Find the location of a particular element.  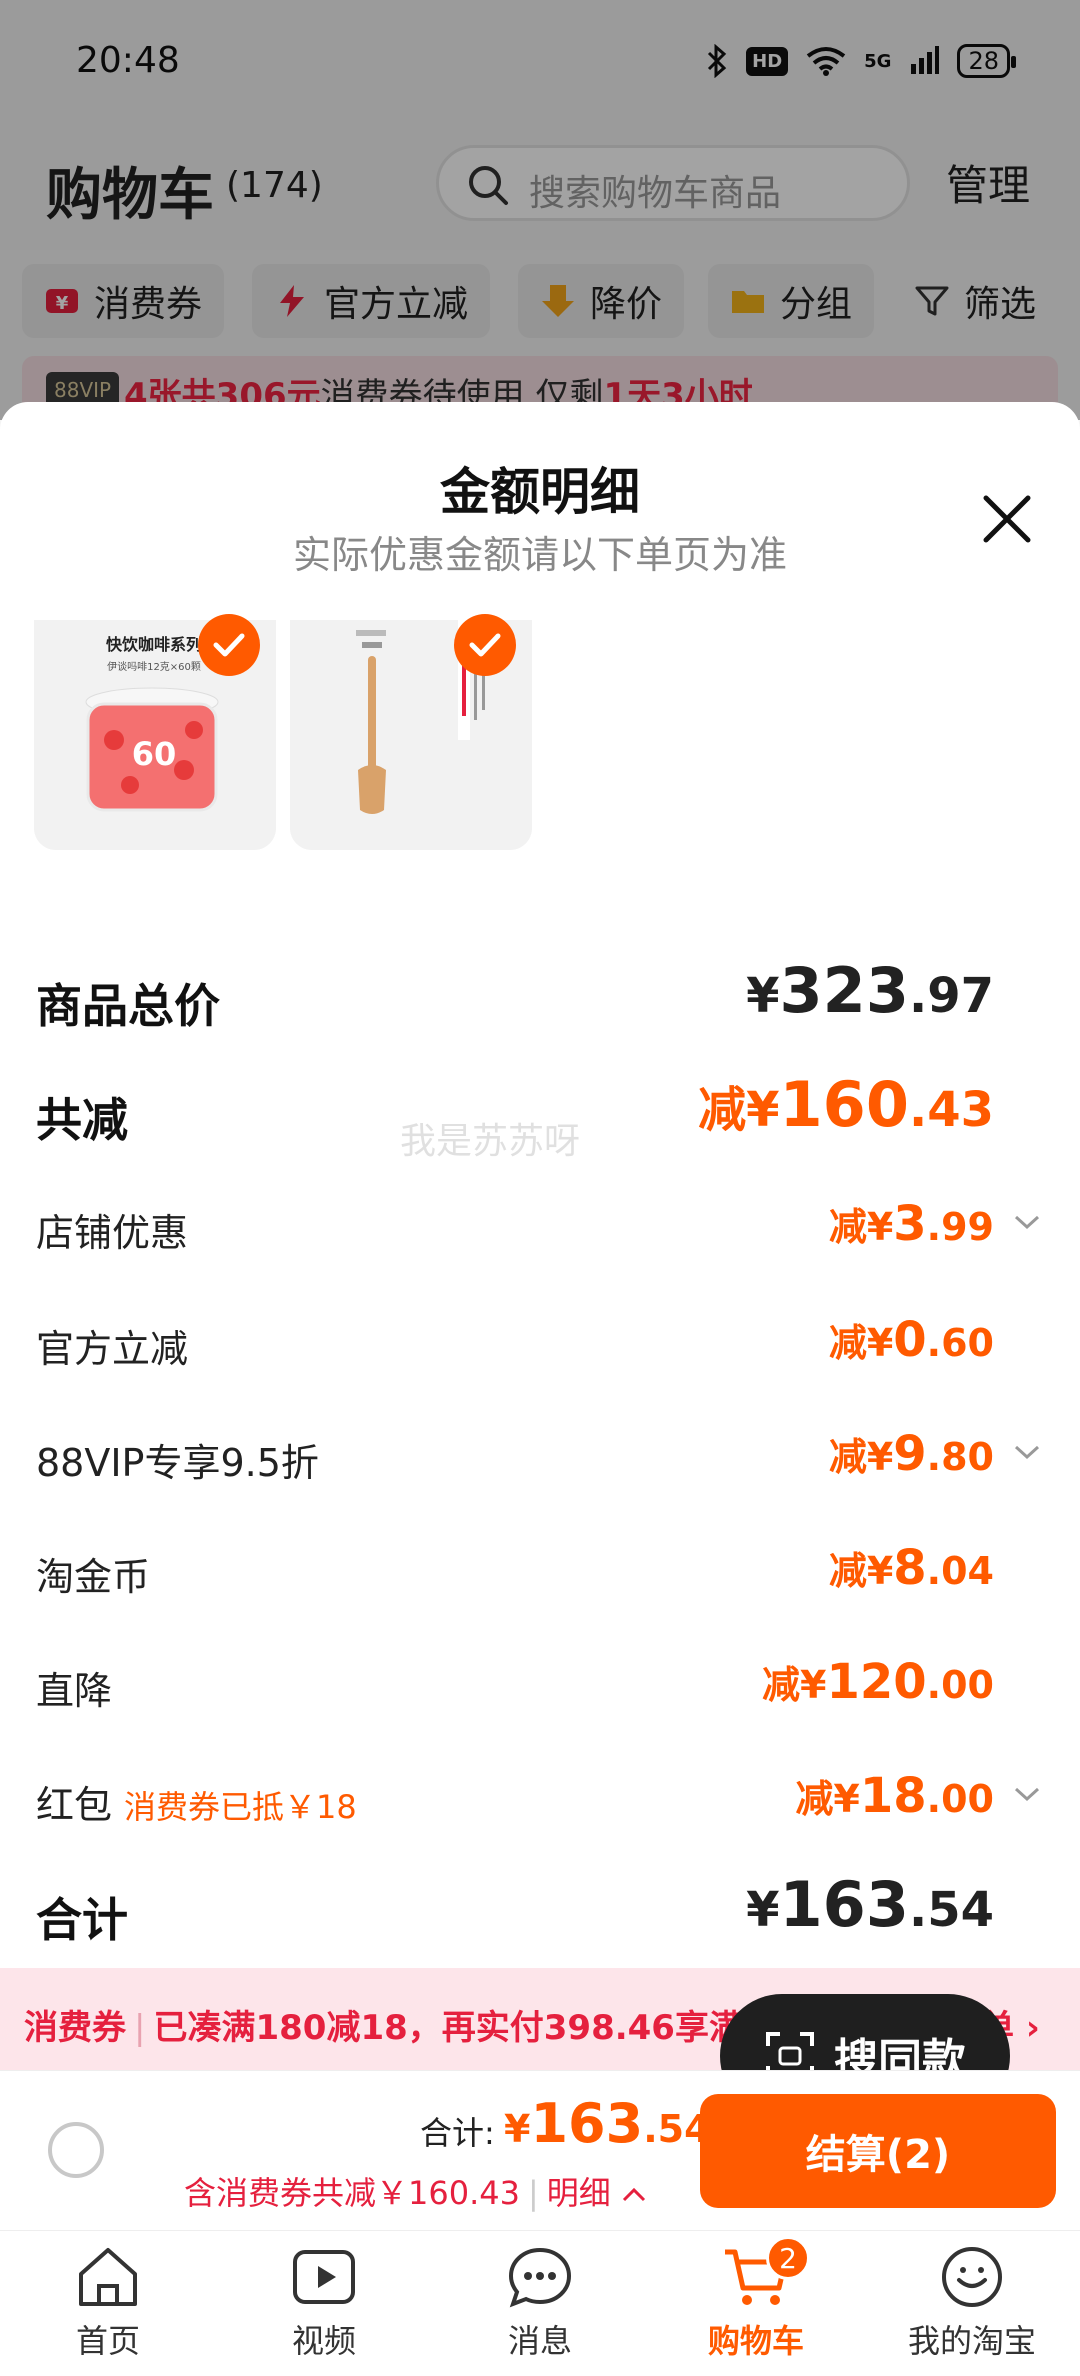

row-label-vip-discount: 88VIP专享9.5折 is located at coordinates (177, 1463).